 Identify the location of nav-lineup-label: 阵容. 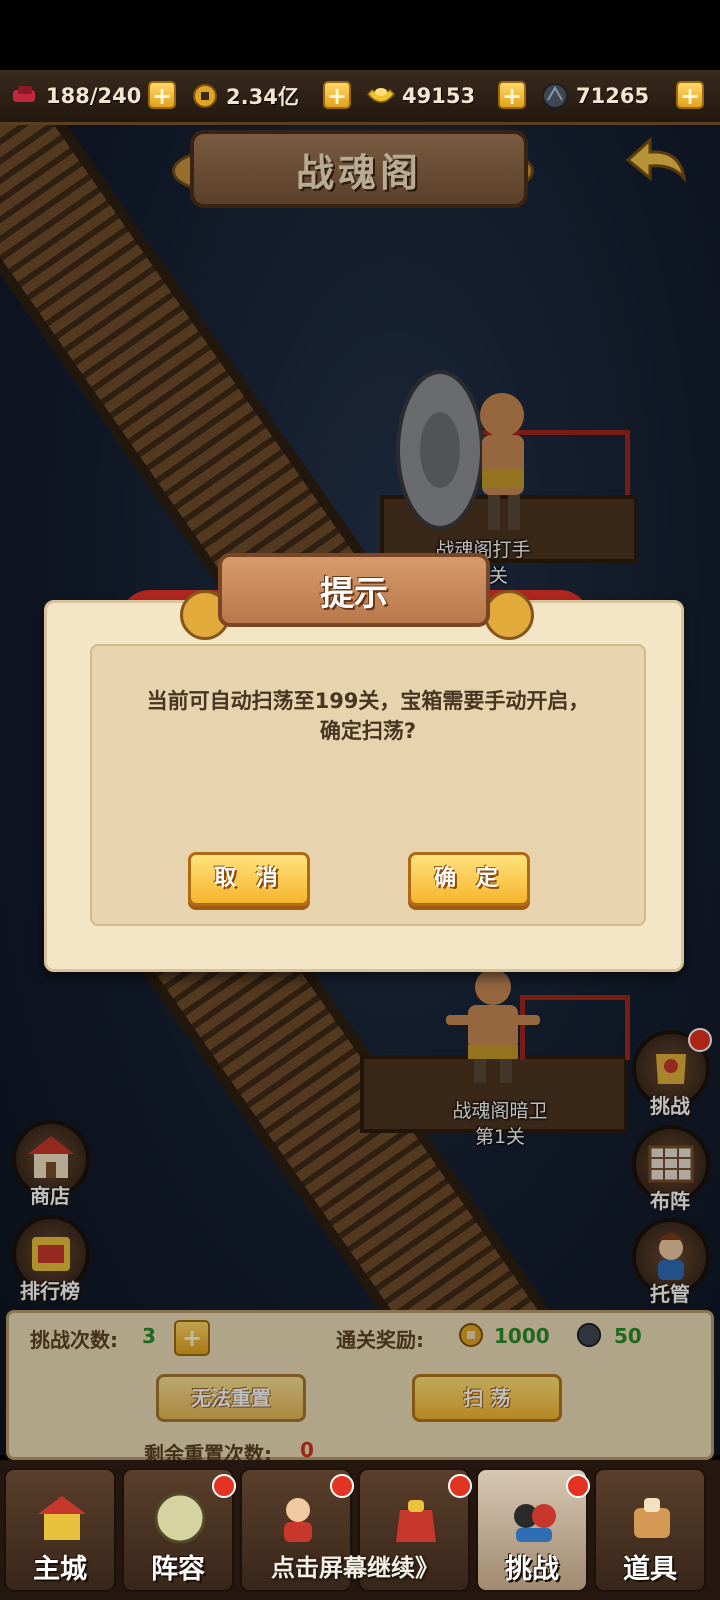
(178, 1569).